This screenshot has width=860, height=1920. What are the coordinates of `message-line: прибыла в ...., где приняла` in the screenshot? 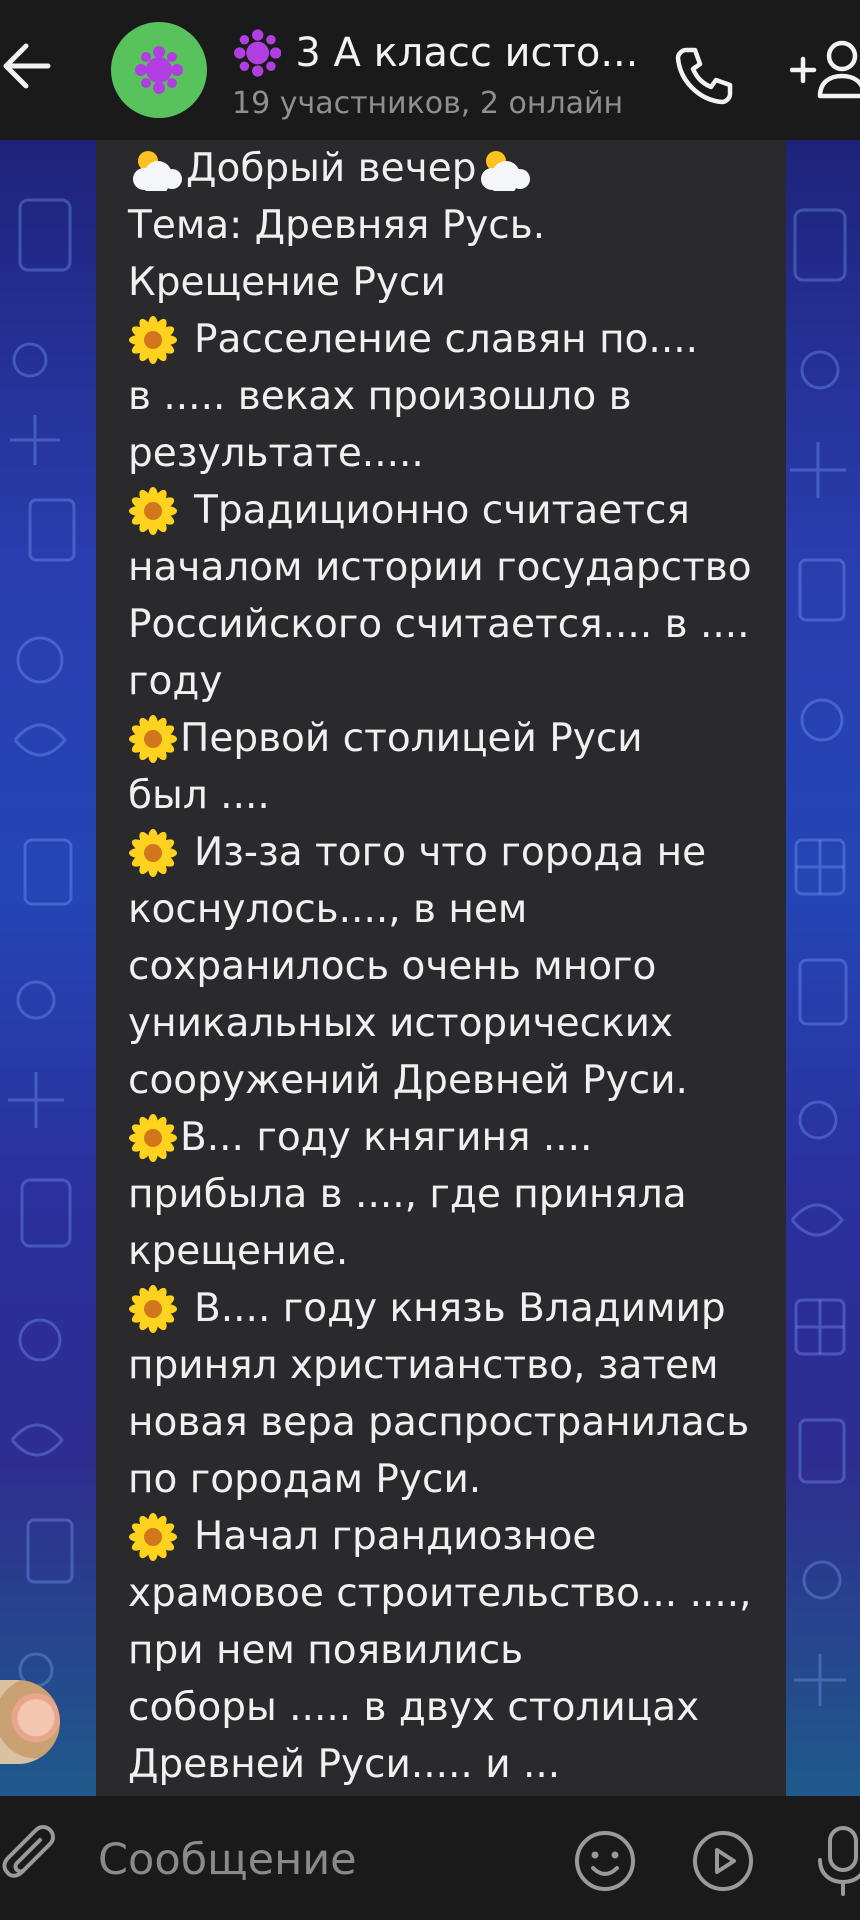 It's located at (453, 1194).